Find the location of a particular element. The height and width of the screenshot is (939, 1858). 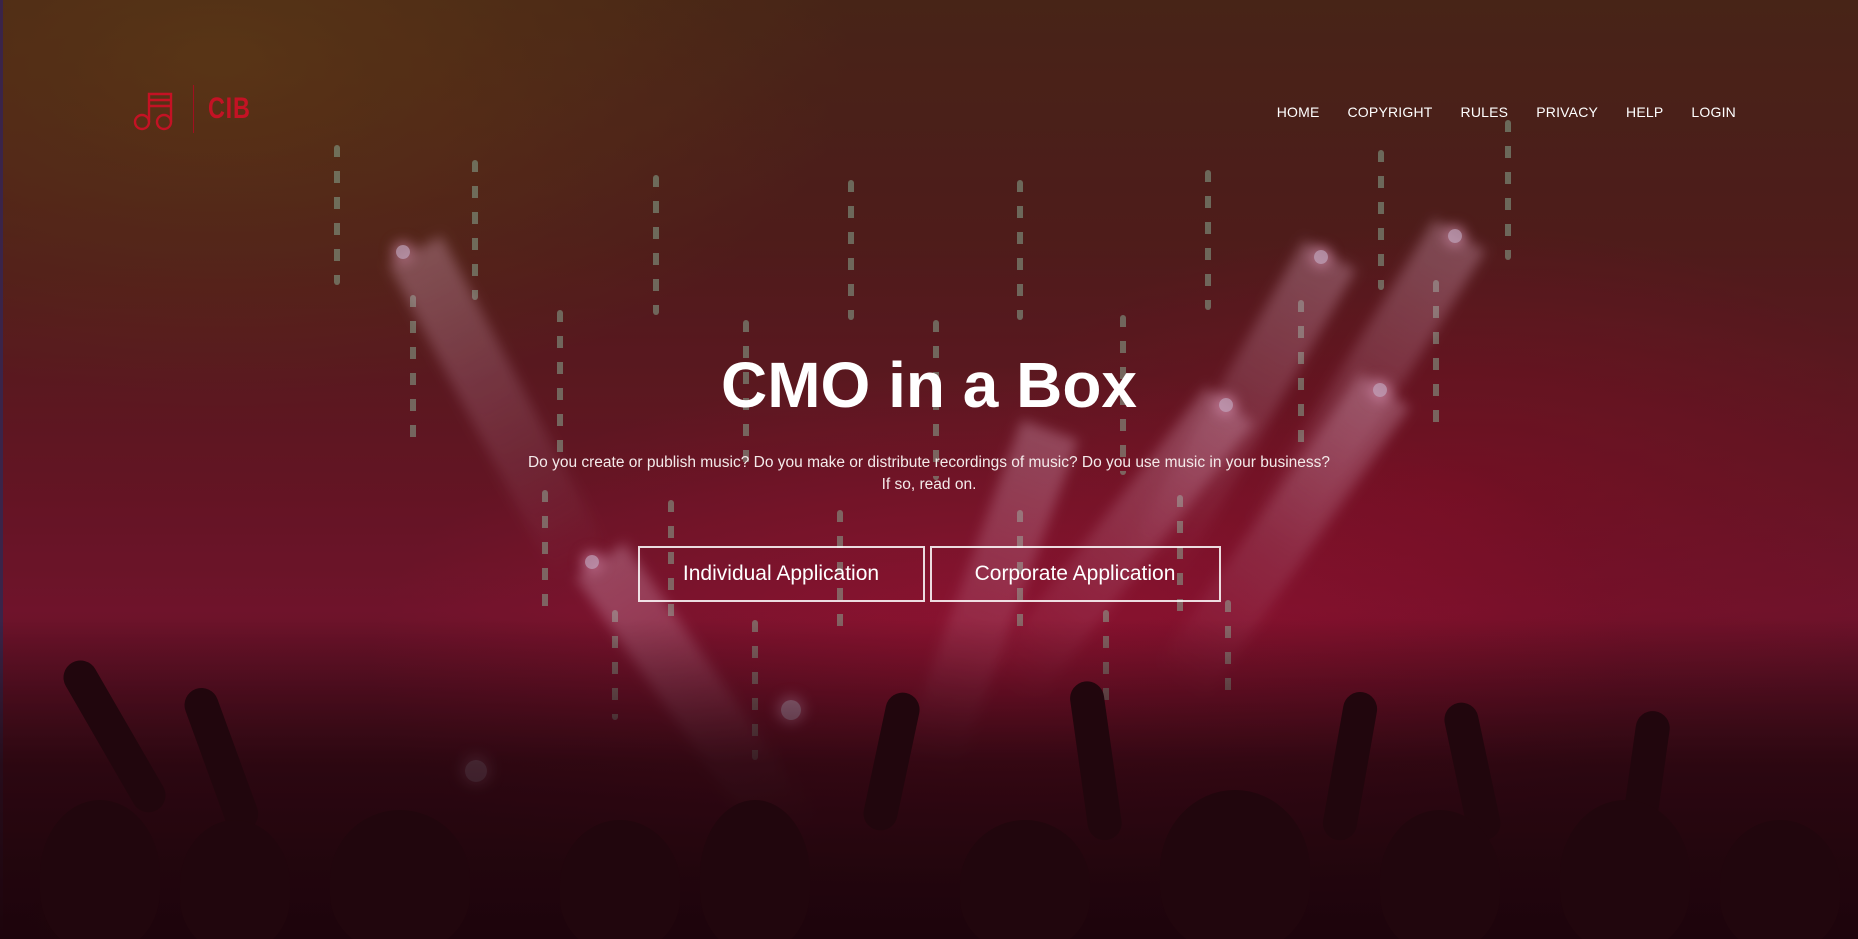

nav-privacy: PRIVACY is located at coordinates (1567, 112).